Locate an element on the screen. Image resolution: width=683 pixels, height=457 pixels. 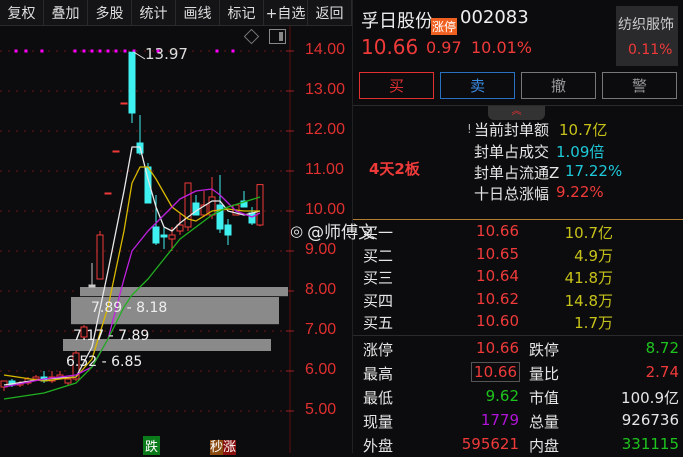
divider is located at coordinates (518, 335).